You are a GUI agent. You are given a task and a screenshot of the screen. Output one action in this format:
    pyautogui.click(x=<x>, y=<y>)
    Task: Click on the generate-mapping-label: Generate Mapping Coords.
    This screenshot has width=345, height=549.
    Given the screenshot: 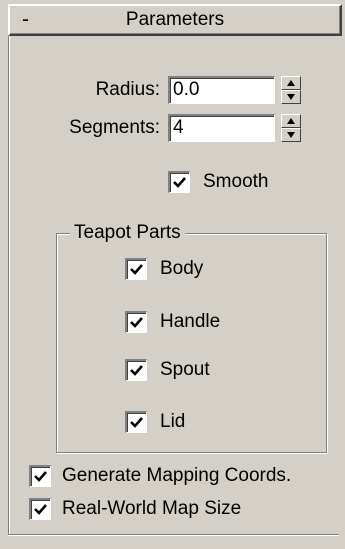 What is the action you would take?
    pyautogui.click(x=177, y=475)
    